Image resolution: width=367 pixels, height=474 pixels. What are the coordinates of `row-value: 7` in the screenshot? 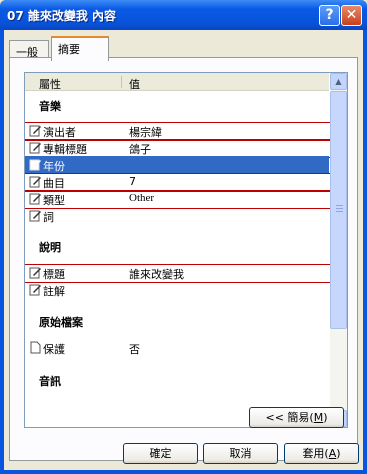 It's located at (132, 181).